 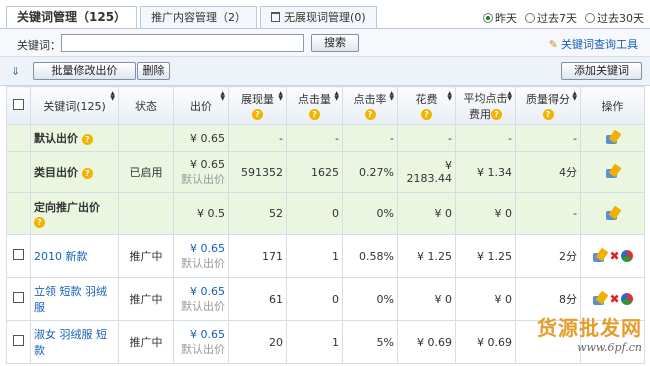 I want to click on ctr-cell: 0.58%, so click(x=370, y=256).